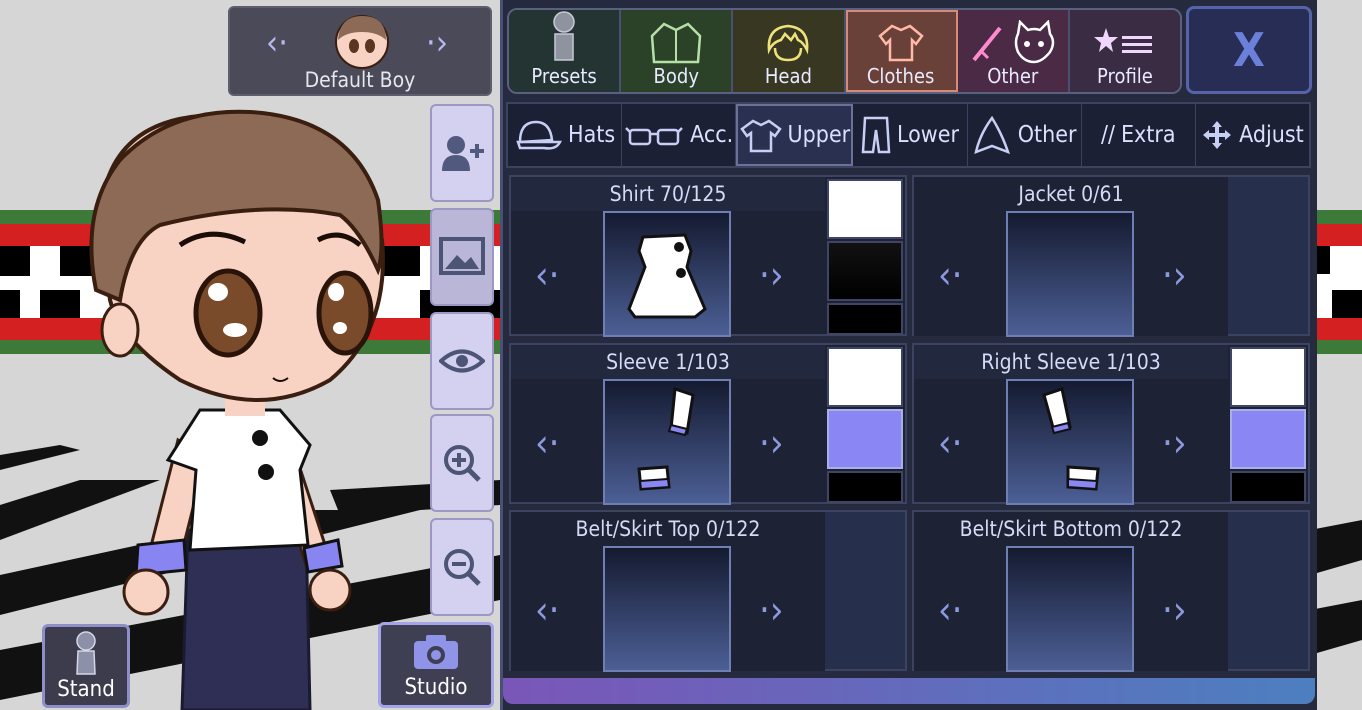 This screenshot has height=710, width=1362. I want to click on star-list-icon, so click(1122, 40).